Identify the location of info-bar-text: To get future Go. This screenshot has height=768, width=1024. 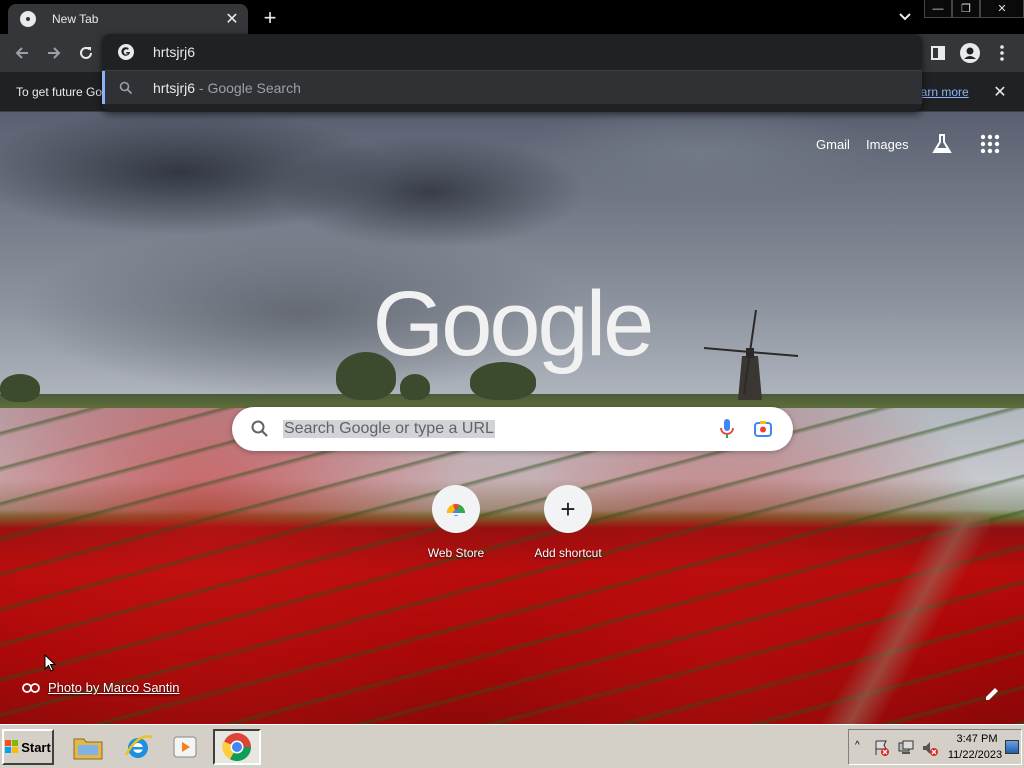
(59, 92).